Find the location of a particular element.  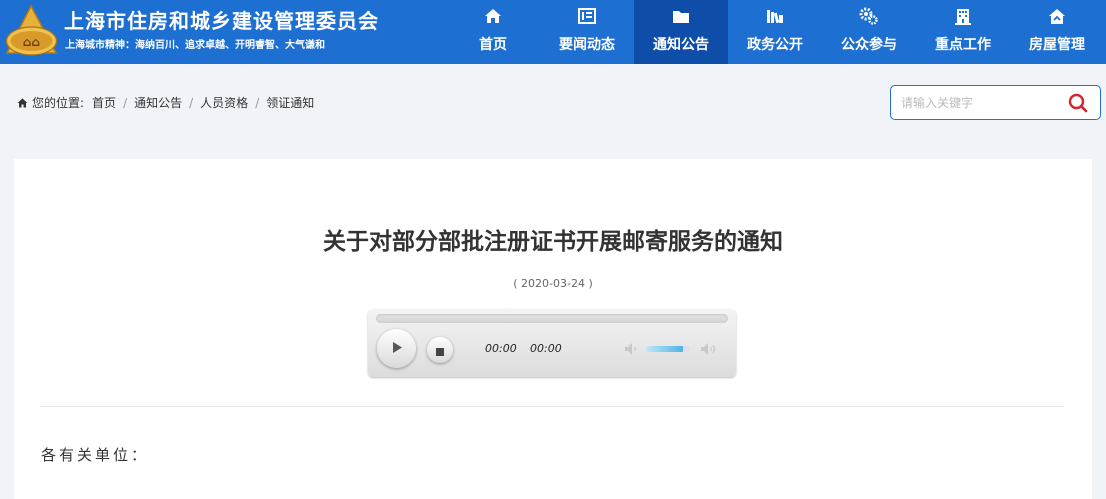

article-date: ( 2020-03-24 ) is located at coordinates (553, 283).